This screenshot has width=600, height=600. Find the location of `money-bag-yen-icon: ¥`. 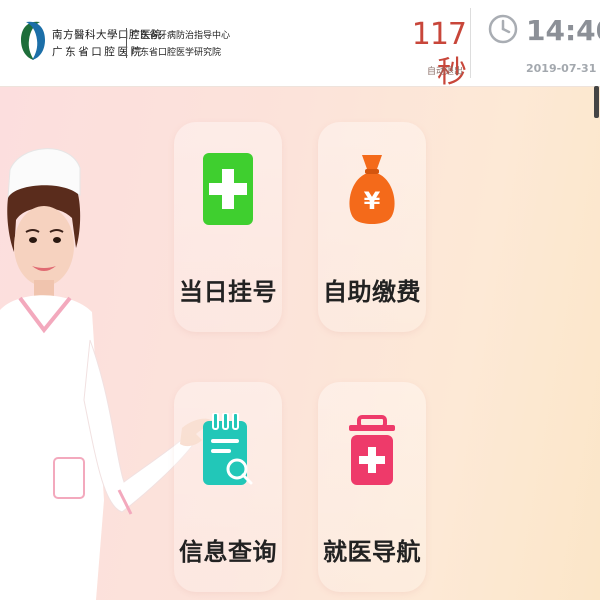

money-bag-yen-icon: ¥ is located at coordinates (372, 189).